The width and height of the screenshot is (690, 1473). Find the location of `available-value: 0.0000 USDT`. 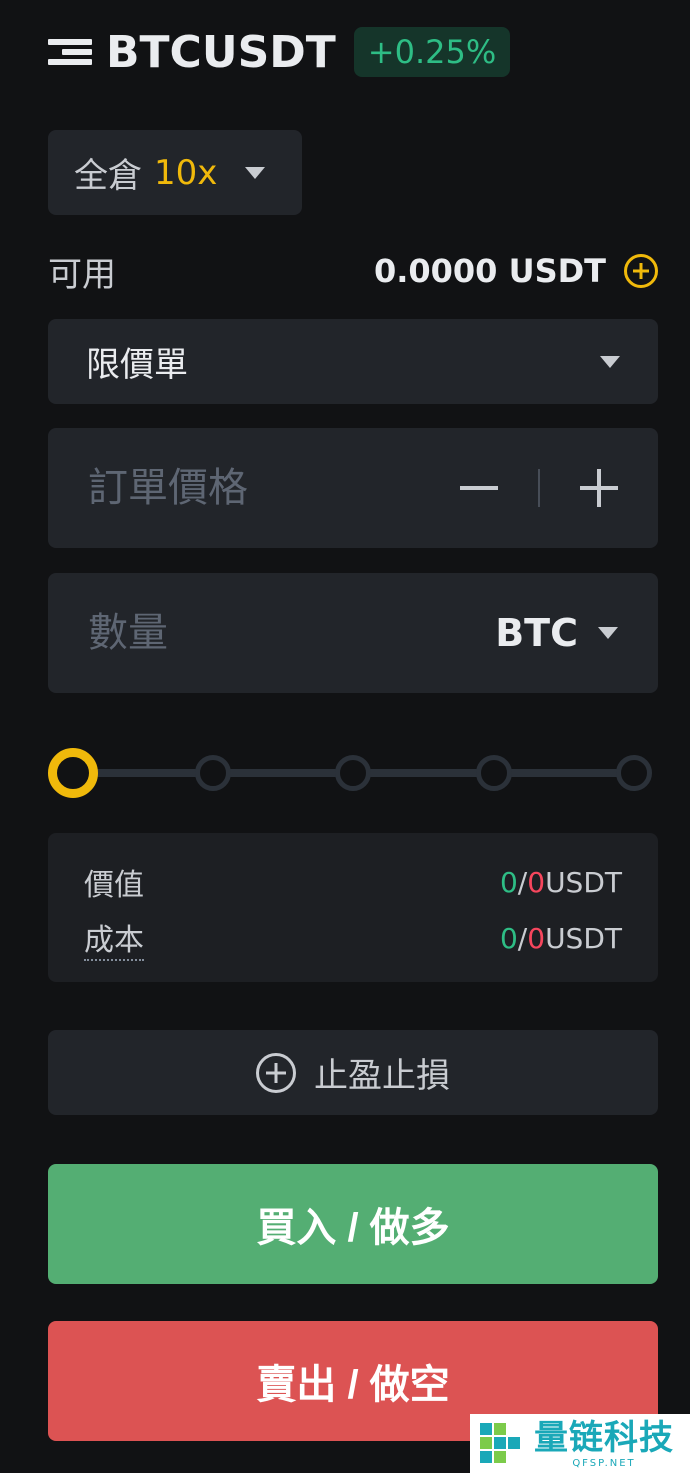

available-value: 0.0000 USDT is located at coordinates (489, 271).